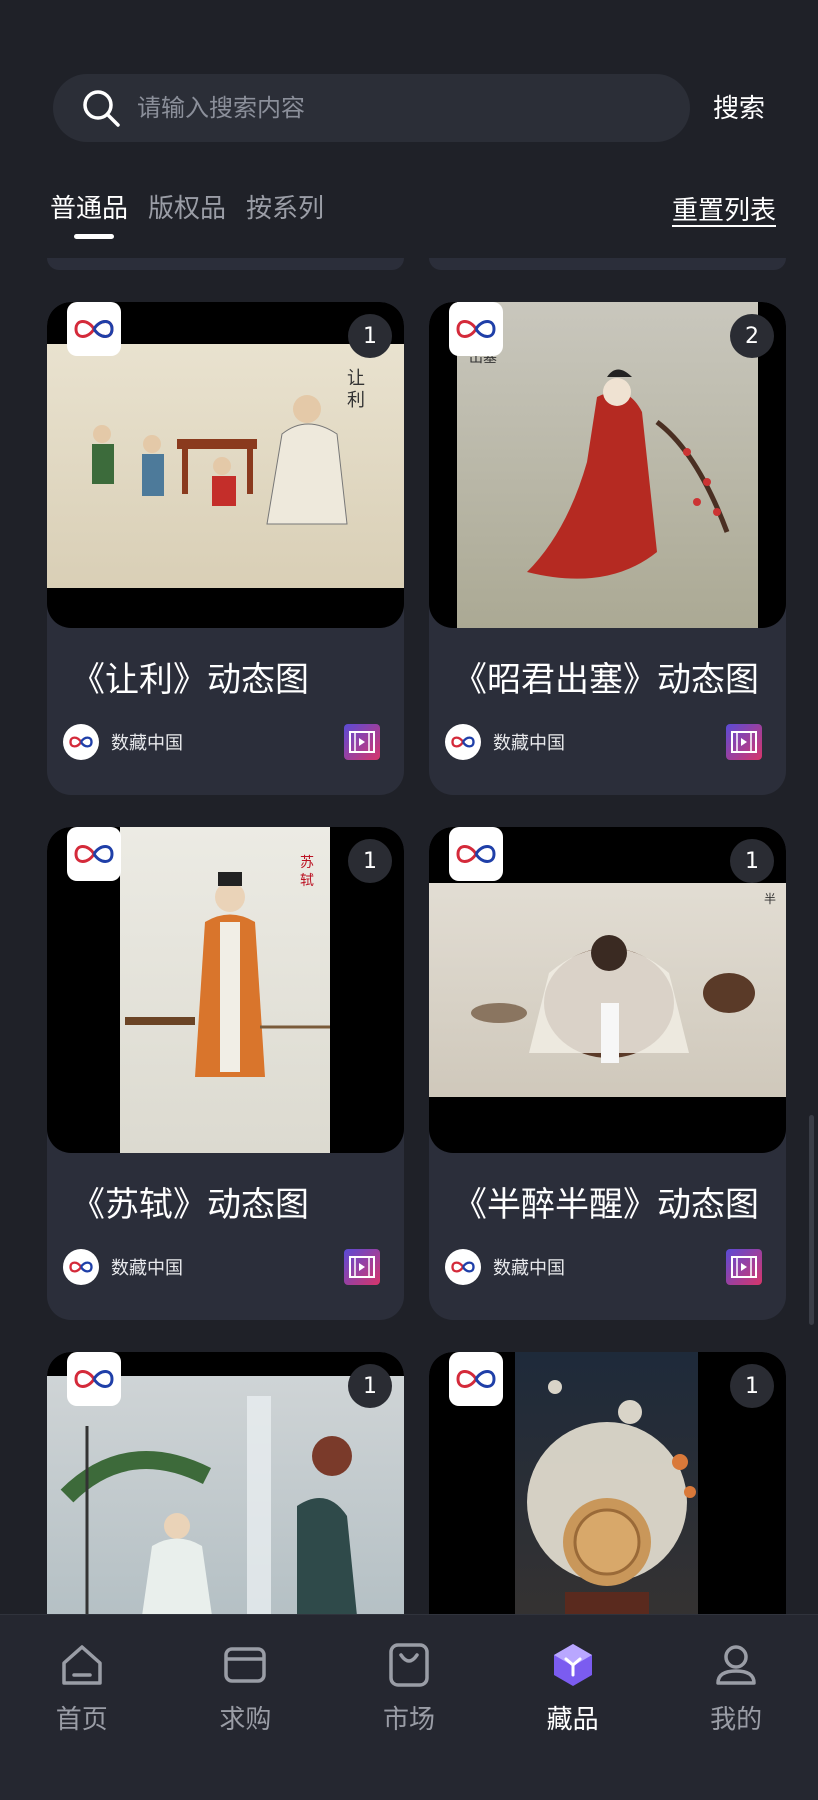  I want to click on collection-card: 苏 轼 1 《苏轼》动态图 数藏中国, so click(225, 1073).